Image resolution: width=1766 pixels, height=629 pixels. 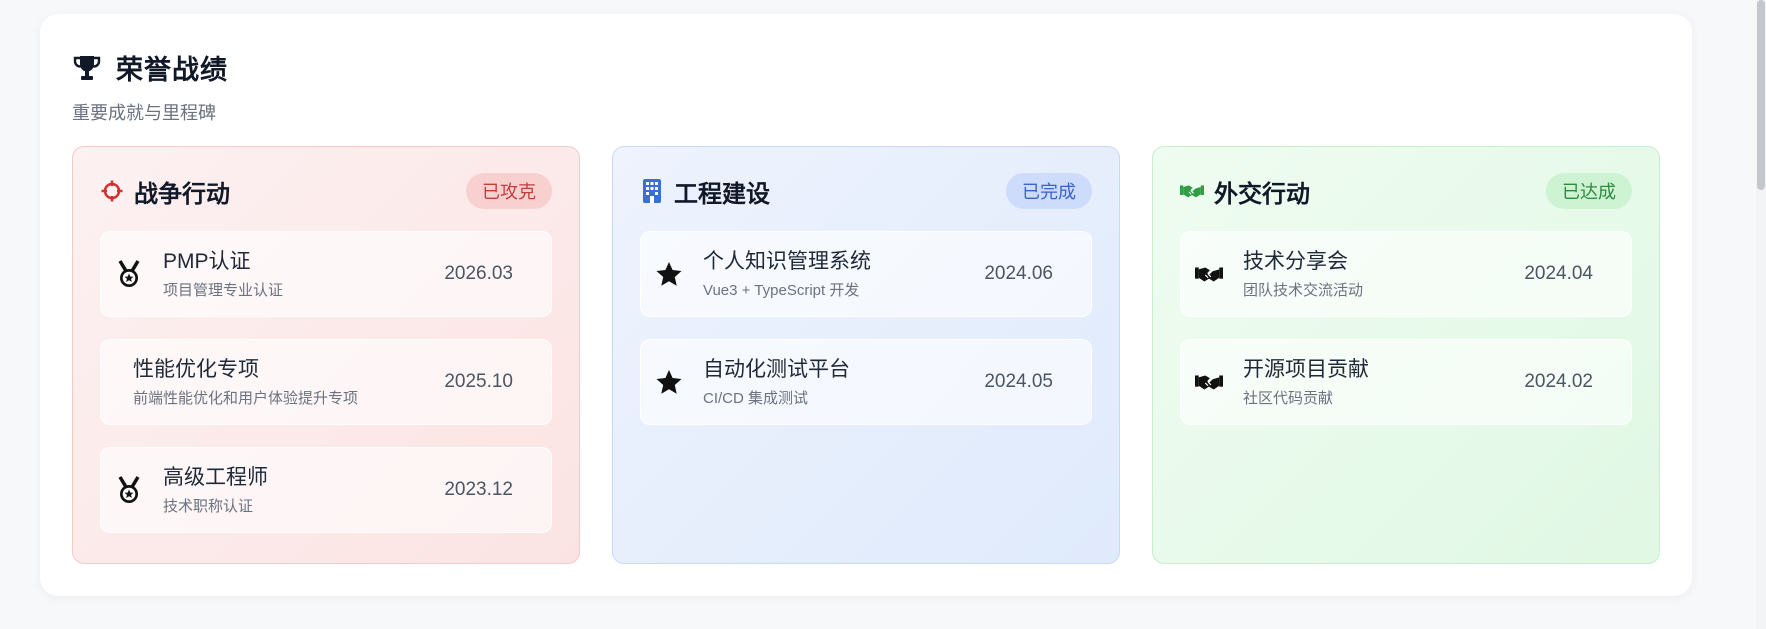 What do you see at coordinates (1383, 382) in the screenshot?
I see `item-text: 开源项目贡献 社区代码贡献` at bounding box center [1383, 382].